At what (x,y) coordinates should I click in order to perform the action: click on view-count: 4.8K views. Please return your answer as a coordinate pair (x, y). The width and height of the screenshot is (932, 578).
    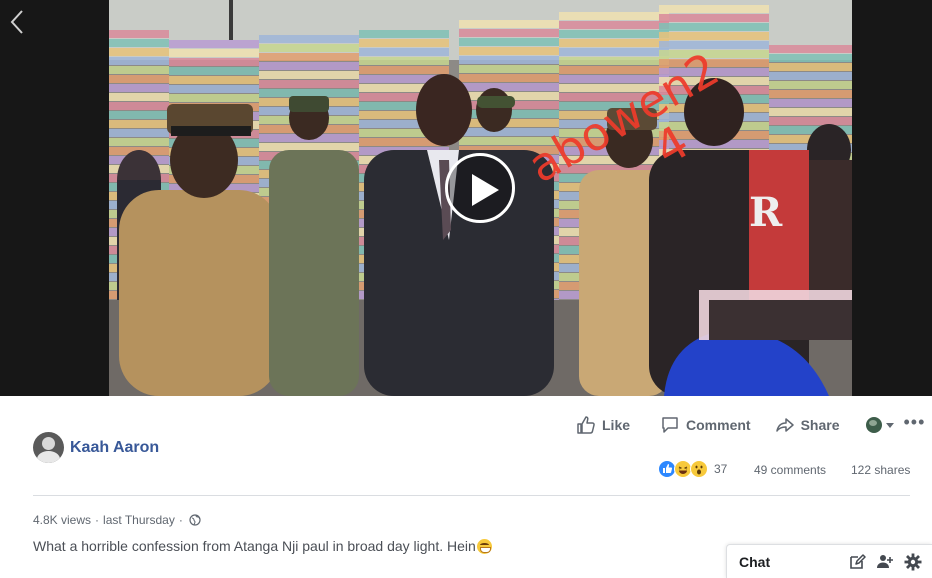
    Looking at the image, I should click on (62, 520).